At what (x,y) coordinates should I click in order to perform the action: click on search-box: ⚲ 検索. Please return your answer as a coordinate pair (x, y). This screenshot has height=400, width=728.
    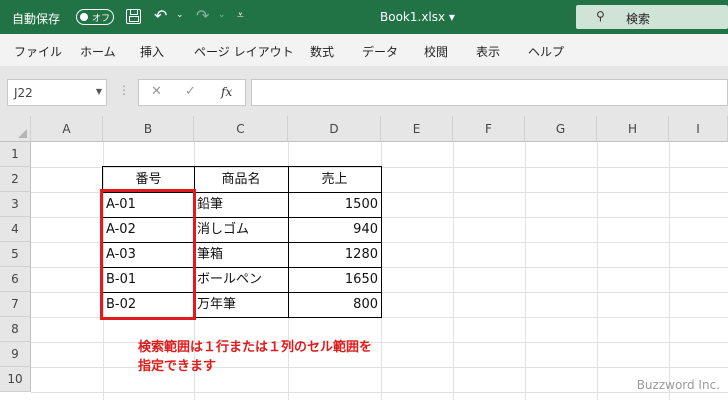
    Looking at the image, I should click on (652, 17).